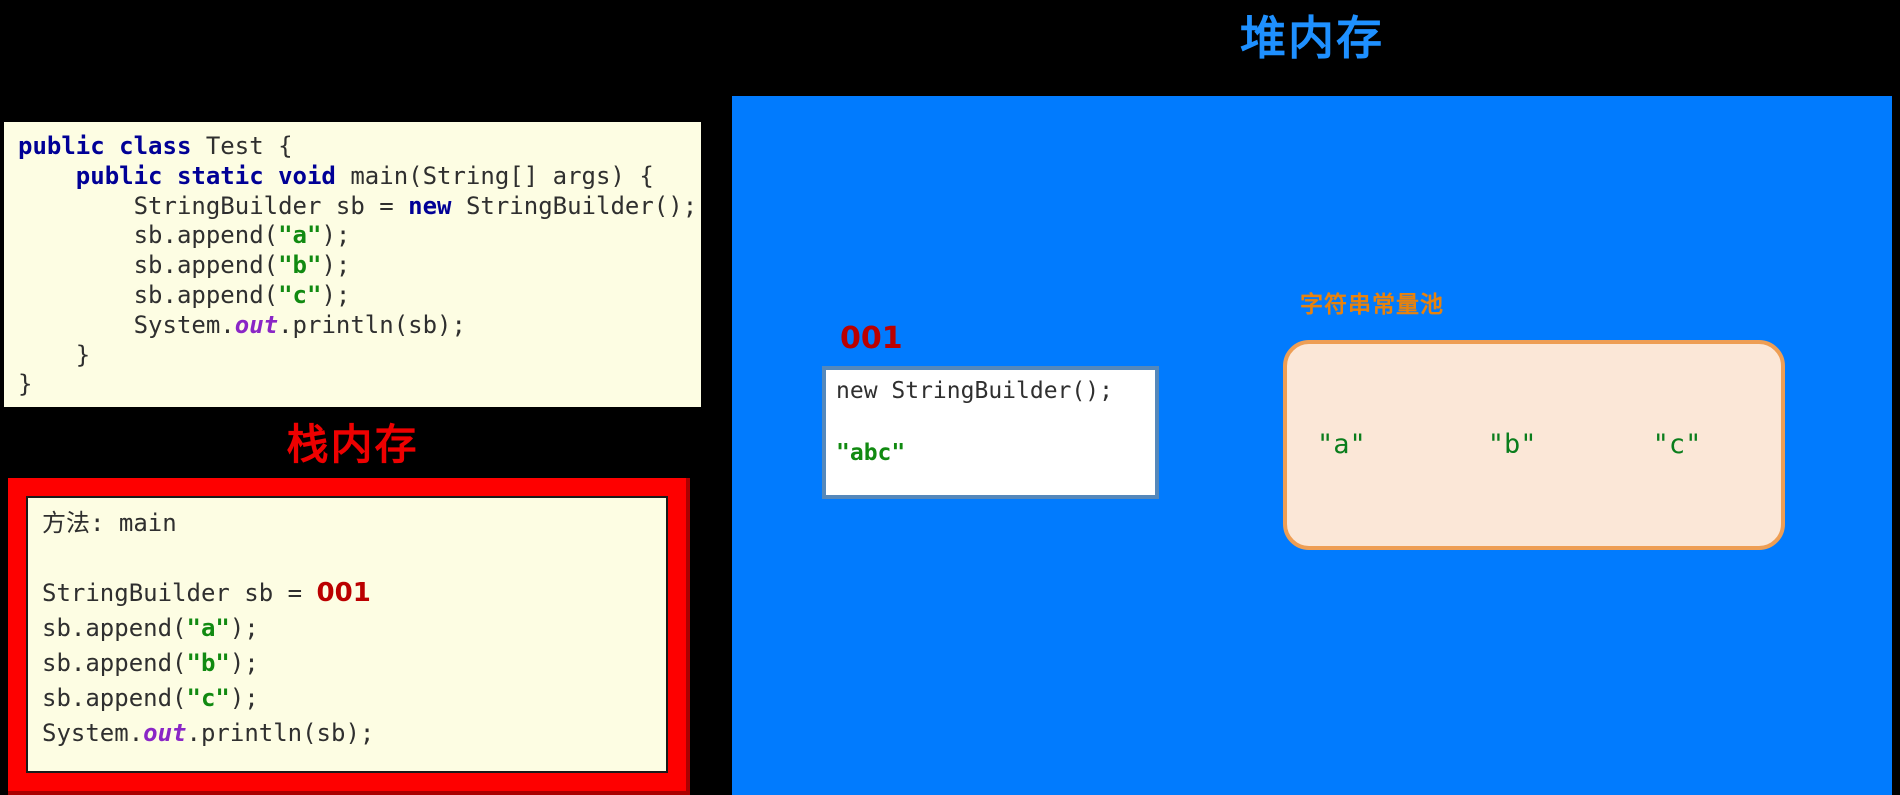  What do you see at coordinates (343, 593) in the screenshot?
I see `stack-variable-value: 001` at bounding box center [343, 593].